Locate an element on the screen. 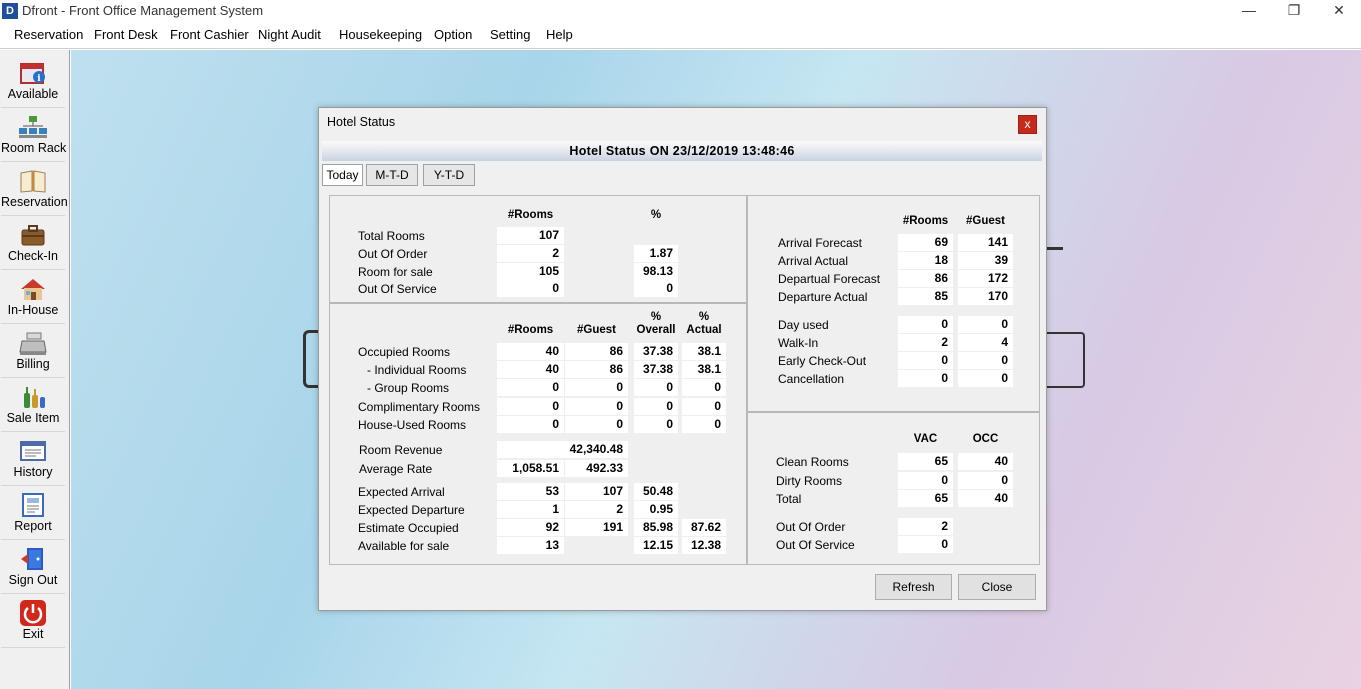  room-rack-icon is located at coordinates (33, 127).